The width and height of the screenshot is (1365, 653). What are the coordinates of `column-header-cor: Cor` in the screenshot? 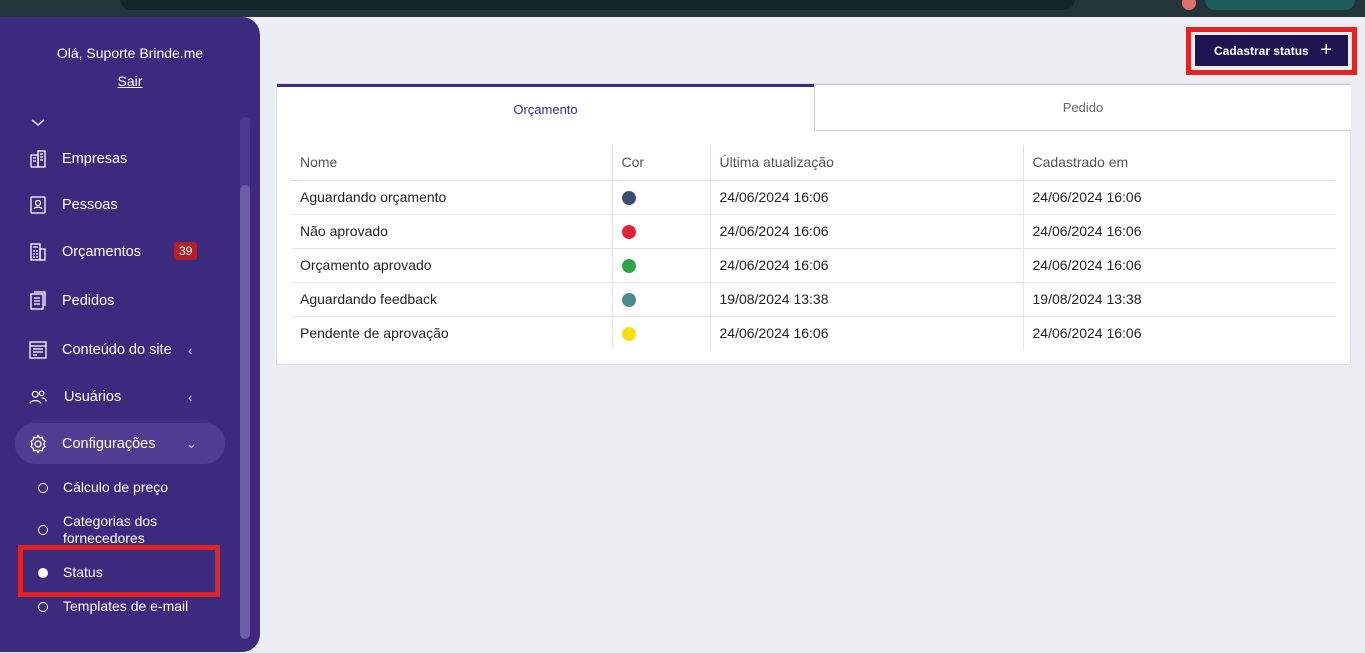 It's located at (661, 163).